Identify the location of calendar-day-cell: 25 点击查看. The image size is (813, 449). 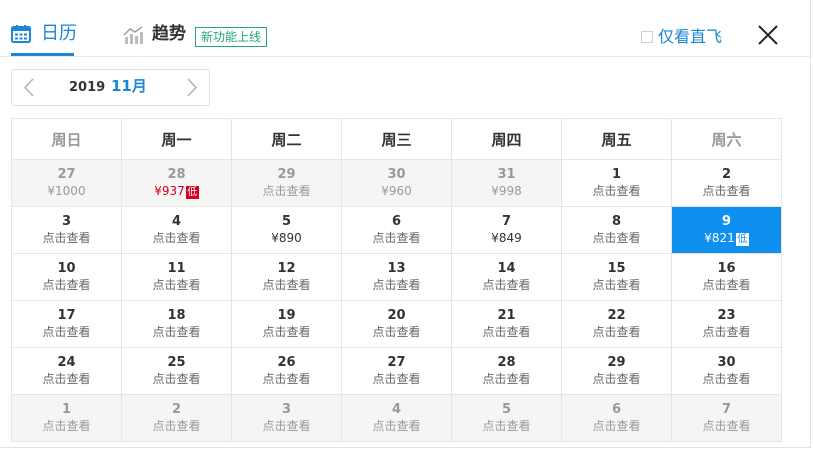
(176, 371).